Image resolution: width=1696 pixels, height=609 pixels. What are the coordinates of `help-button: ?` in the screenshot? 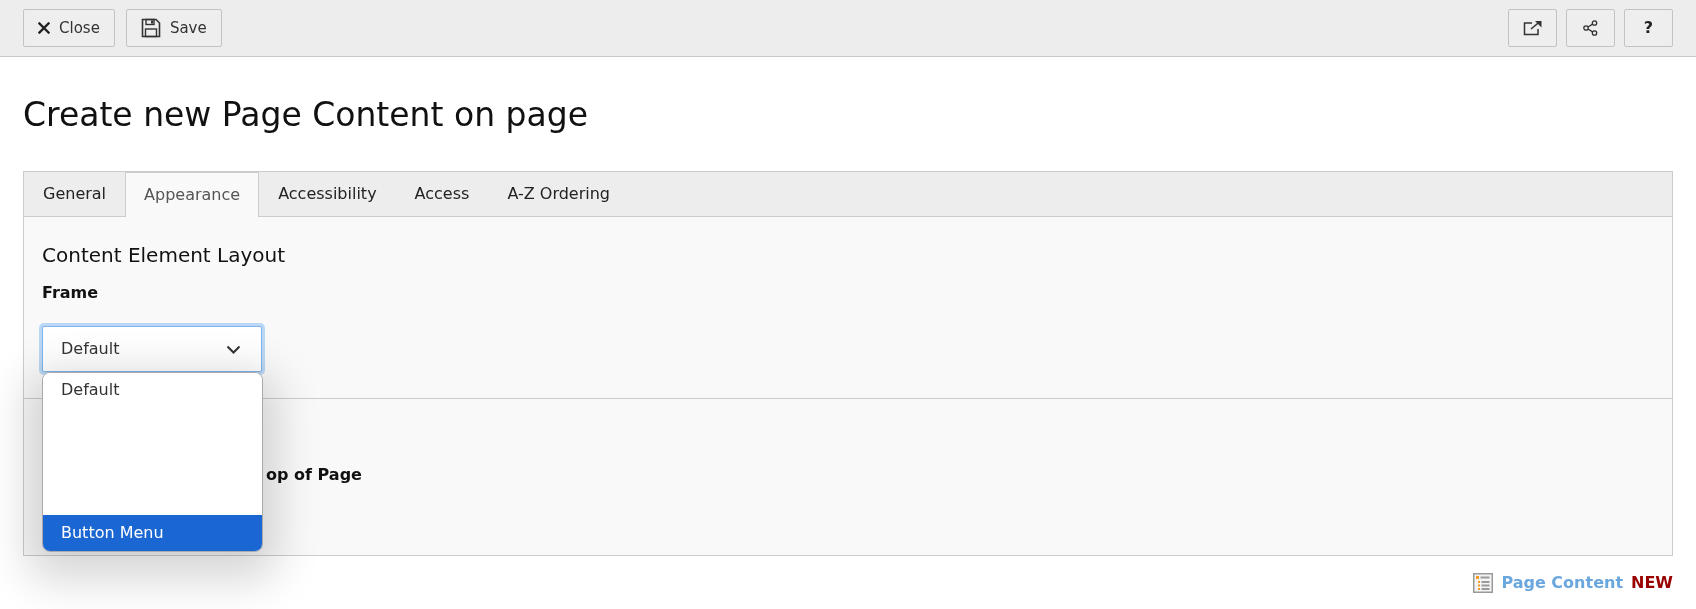 It's located at (1648, 28).